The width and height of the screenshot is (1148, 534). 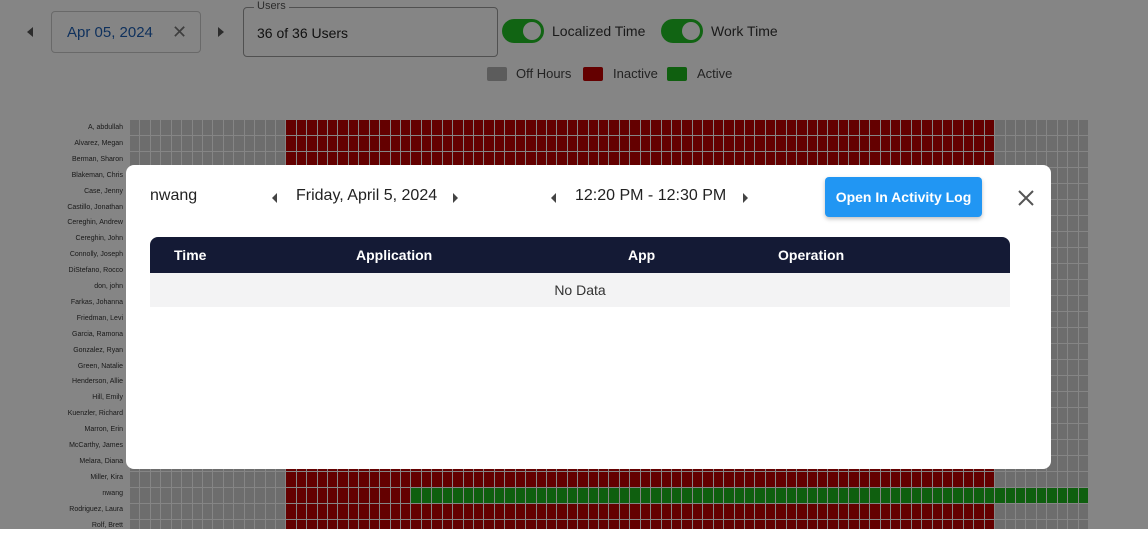 I want to click on prev-date-arrow-icon, so click(x=274, y=198).